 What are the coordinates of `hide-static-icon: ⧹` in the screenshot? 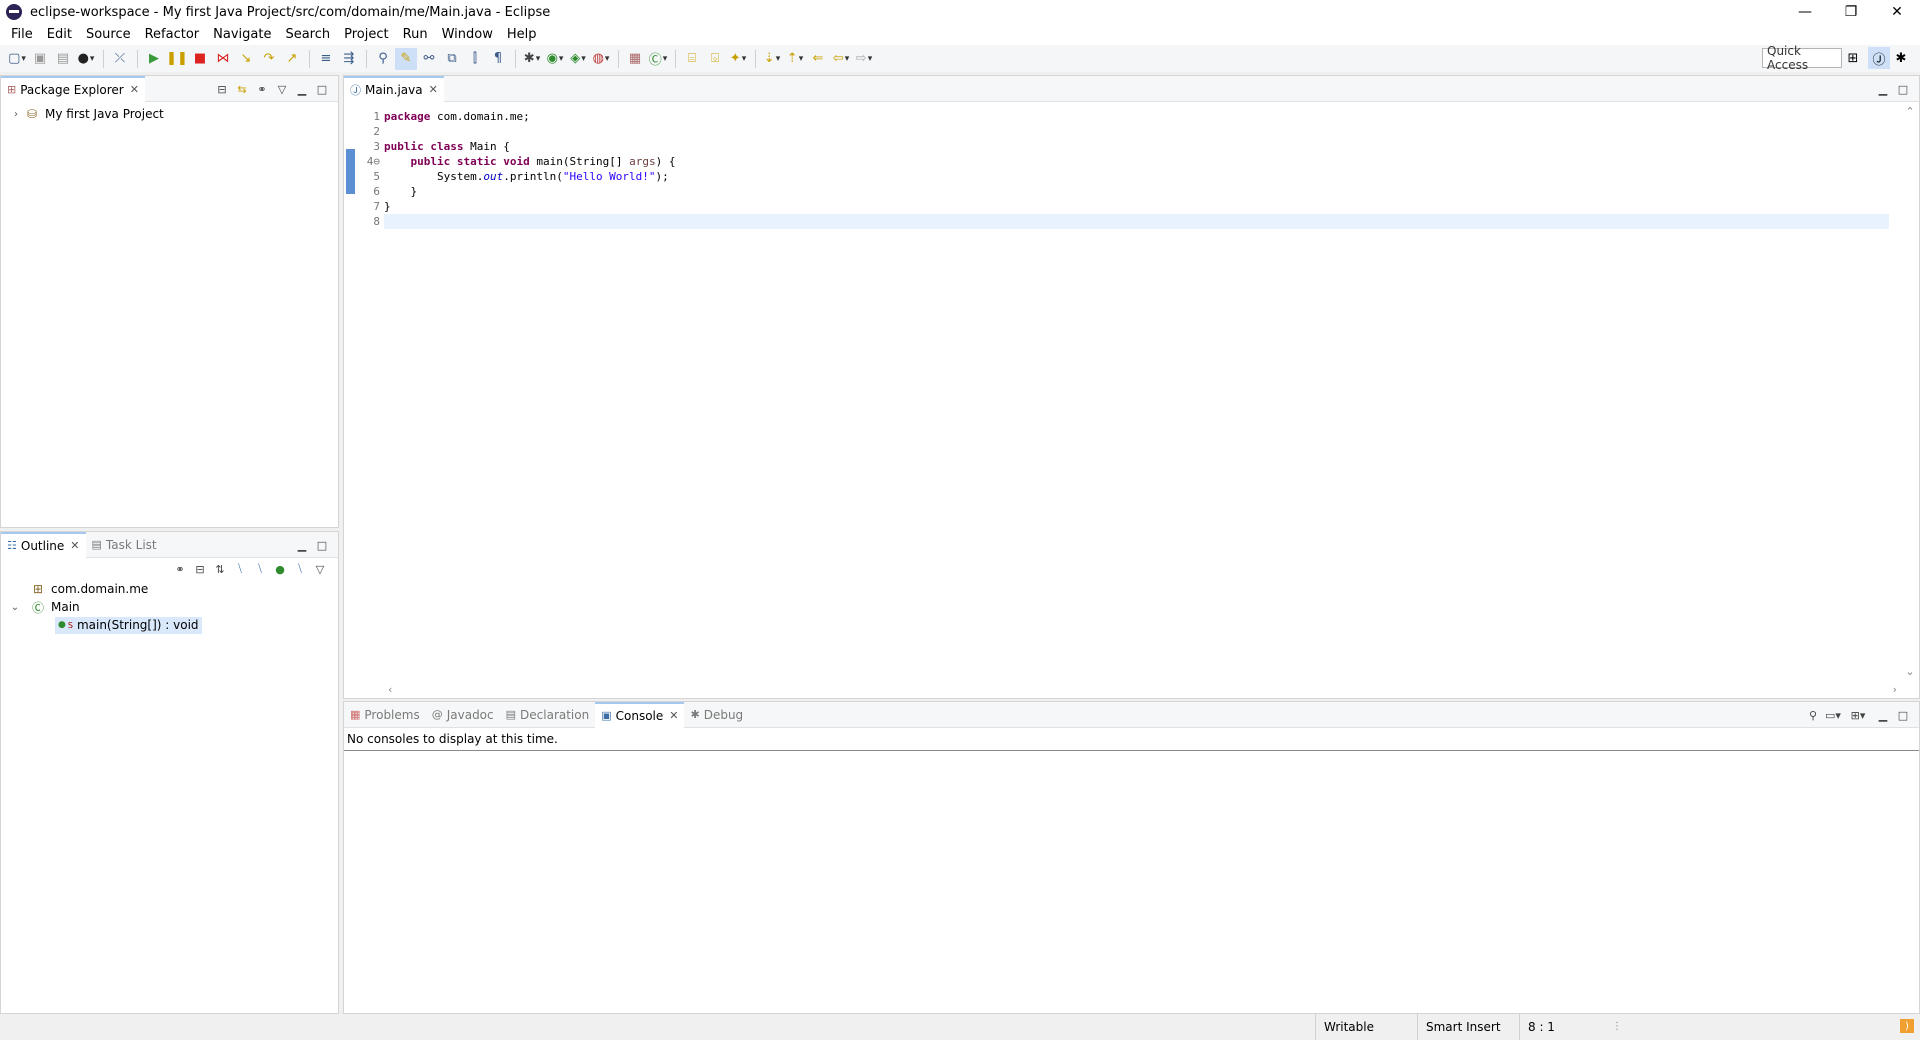 It's located at (260, 569).